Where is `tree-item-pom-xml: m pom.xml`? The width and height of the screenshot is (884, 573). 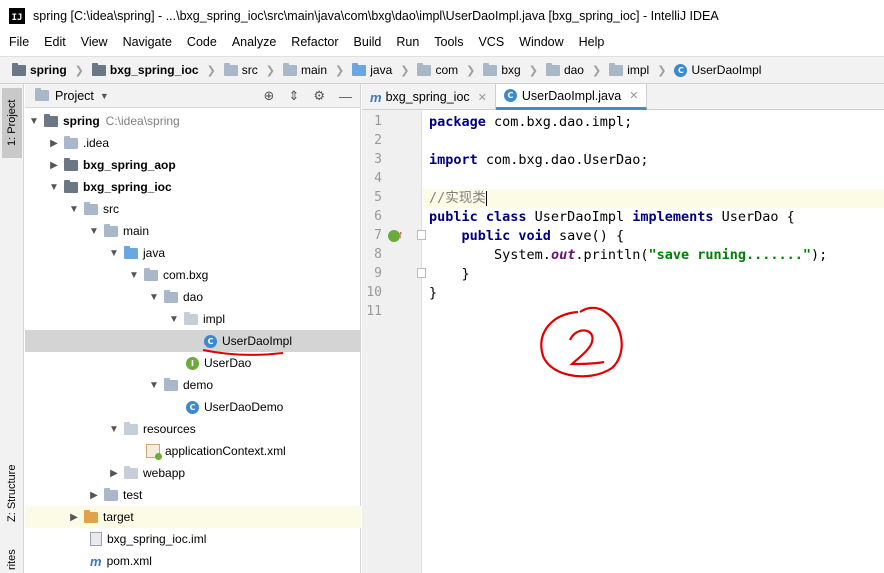 tree-item-pom-xml: m pom.xml is located at coordinates (193, 561).